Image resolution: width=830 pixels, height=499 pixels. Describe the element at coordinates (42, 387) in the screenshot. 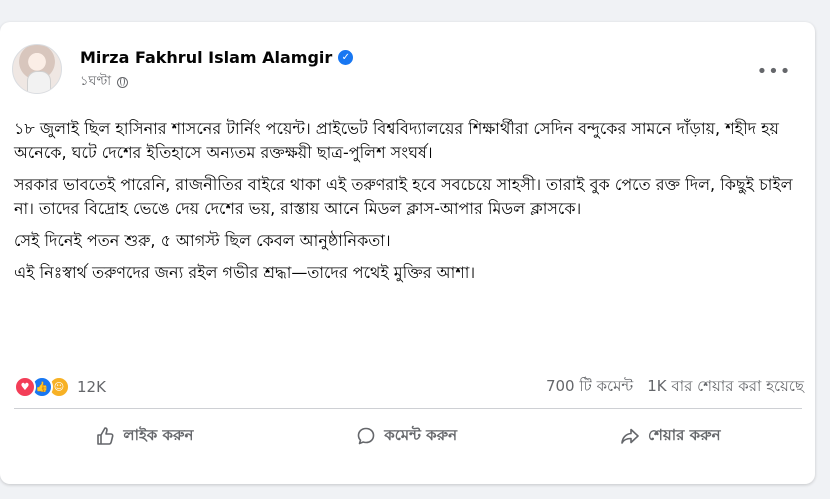

I see `reaction-icons: ♥ 👍 ☺` at that location.